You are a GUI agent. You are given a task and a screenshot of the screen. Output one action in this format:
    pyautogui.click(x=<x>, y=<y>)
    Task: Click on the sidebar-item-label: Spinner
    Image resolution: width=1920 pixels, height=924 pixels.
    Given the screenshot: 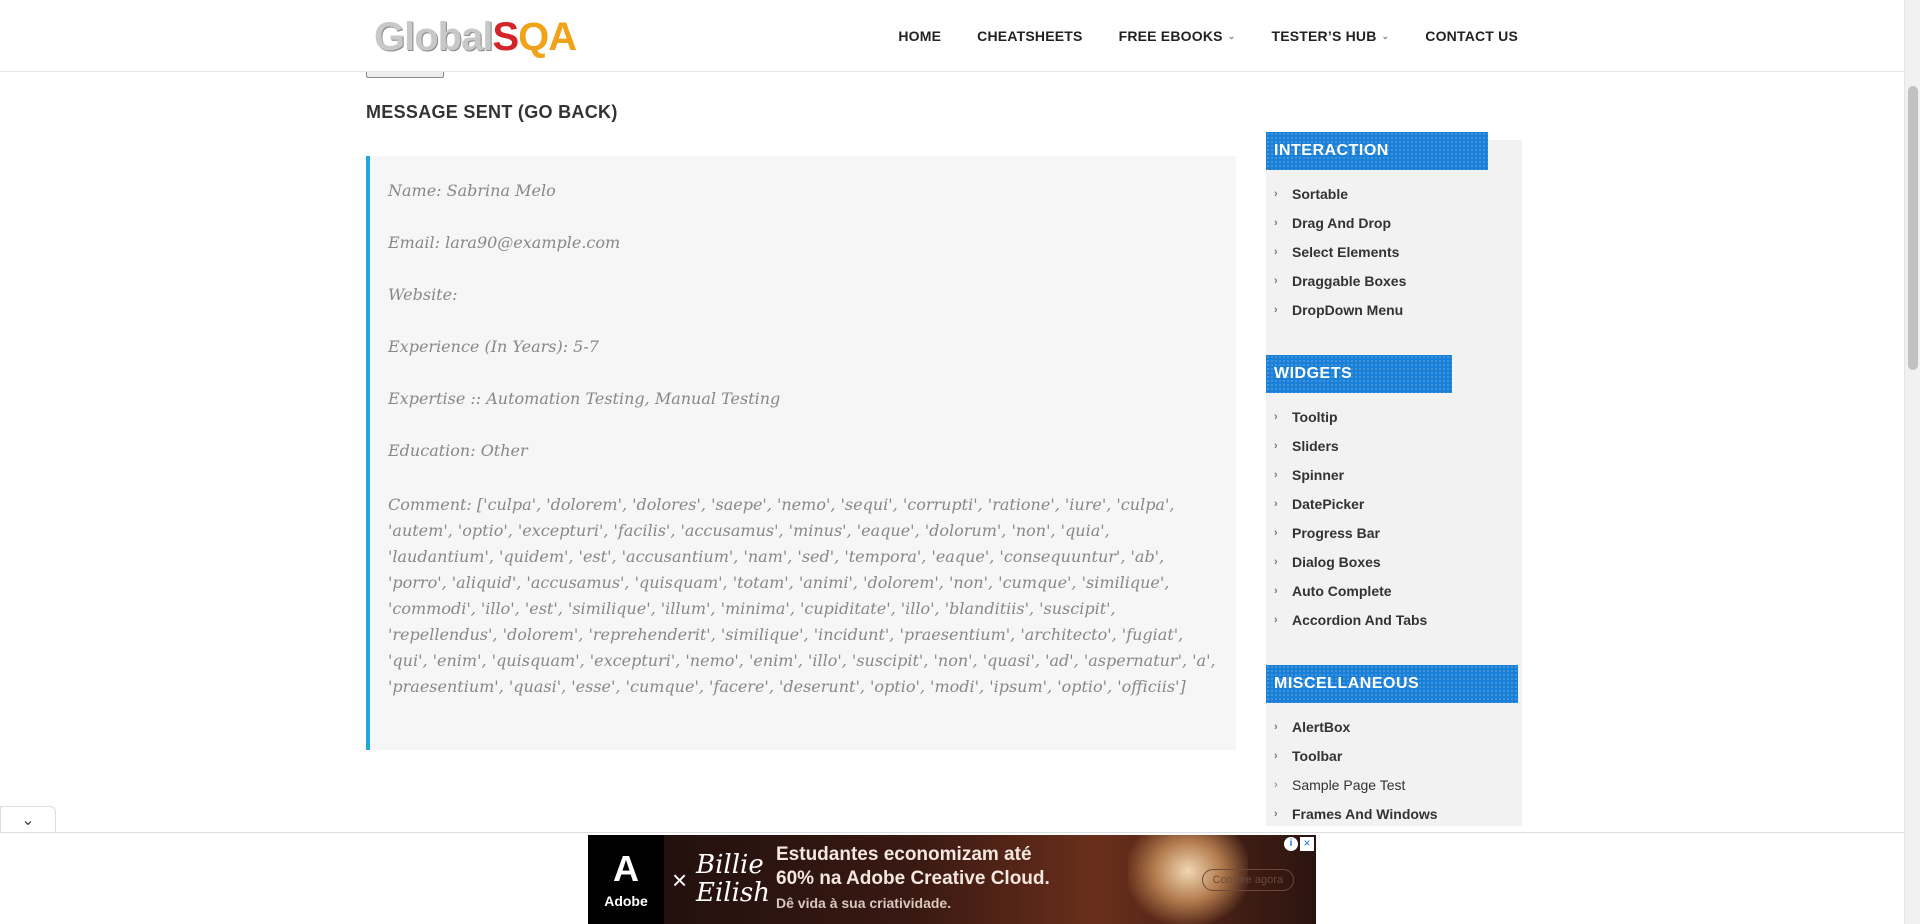 What is the action you would take?
    pyautogui.click(x=1318, y=474)
    